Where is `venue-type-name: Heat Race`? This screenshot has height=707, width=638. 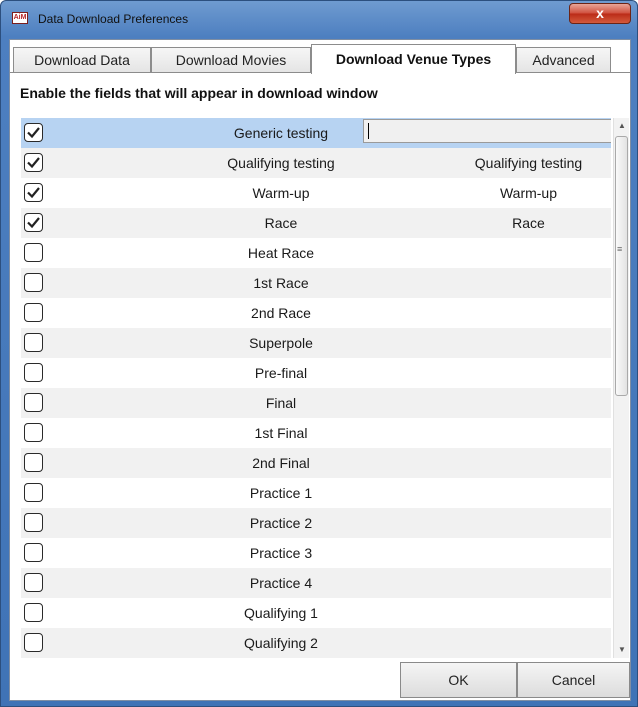 venue-type-name: Heat Race is located at coordinates (281, 253).